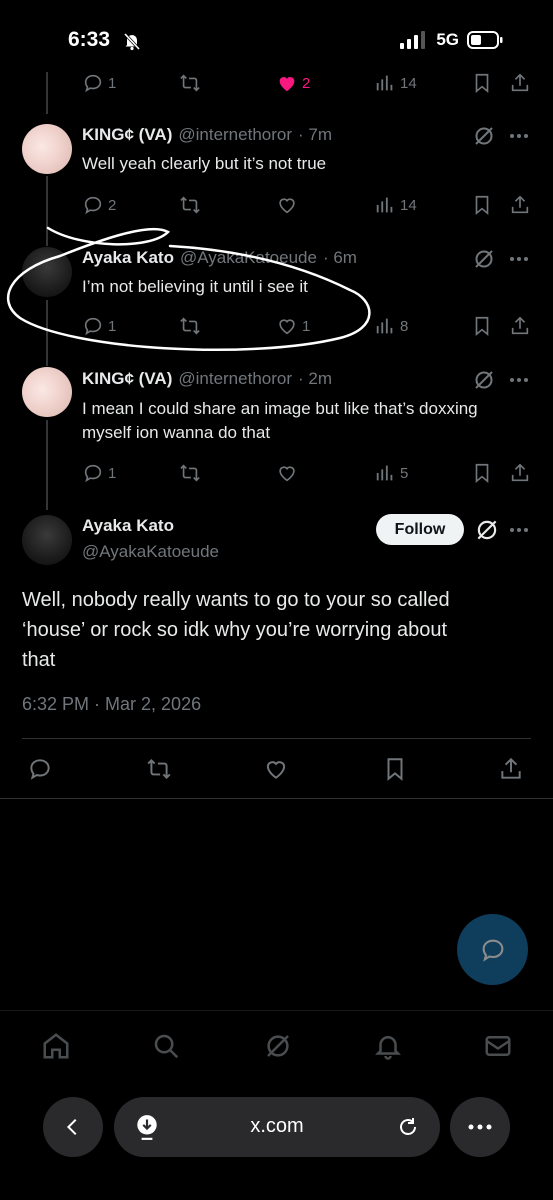  Describe the element at coordinates (447, 39) in the screenshot. I see `network-type: 5G` at that location.